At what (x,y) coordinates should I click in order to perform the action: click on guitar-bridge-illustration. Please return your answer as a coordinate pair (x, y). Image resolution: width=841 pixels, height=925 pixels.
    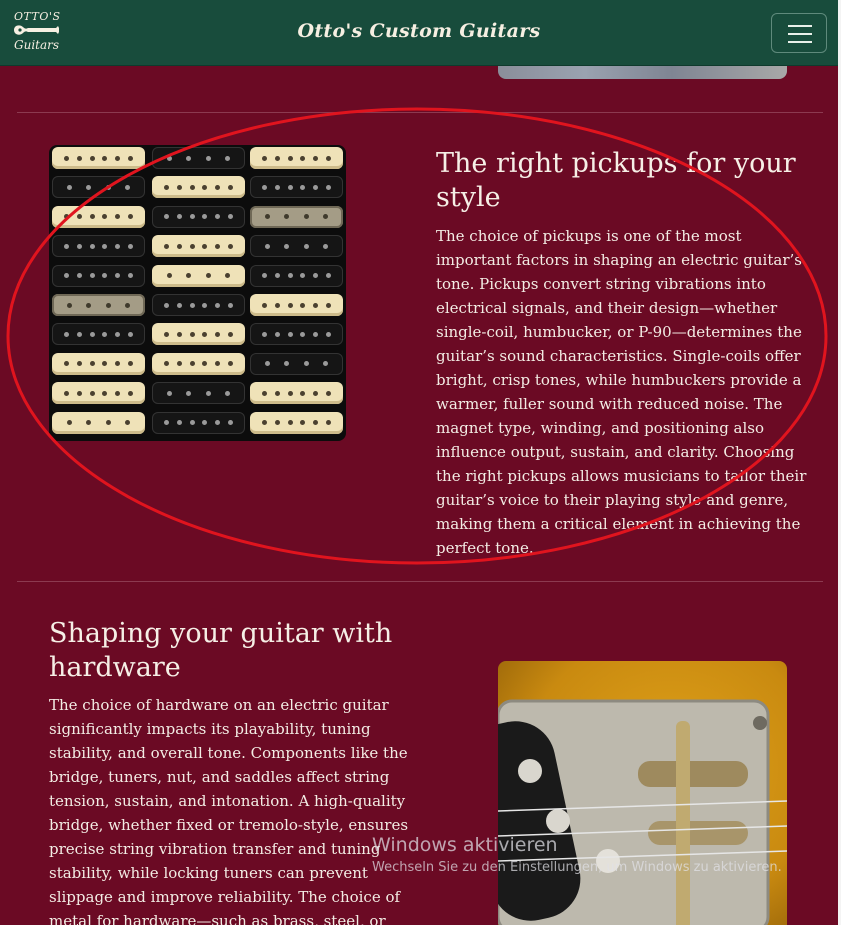
    Looking at the image, I should click on (642, 812).